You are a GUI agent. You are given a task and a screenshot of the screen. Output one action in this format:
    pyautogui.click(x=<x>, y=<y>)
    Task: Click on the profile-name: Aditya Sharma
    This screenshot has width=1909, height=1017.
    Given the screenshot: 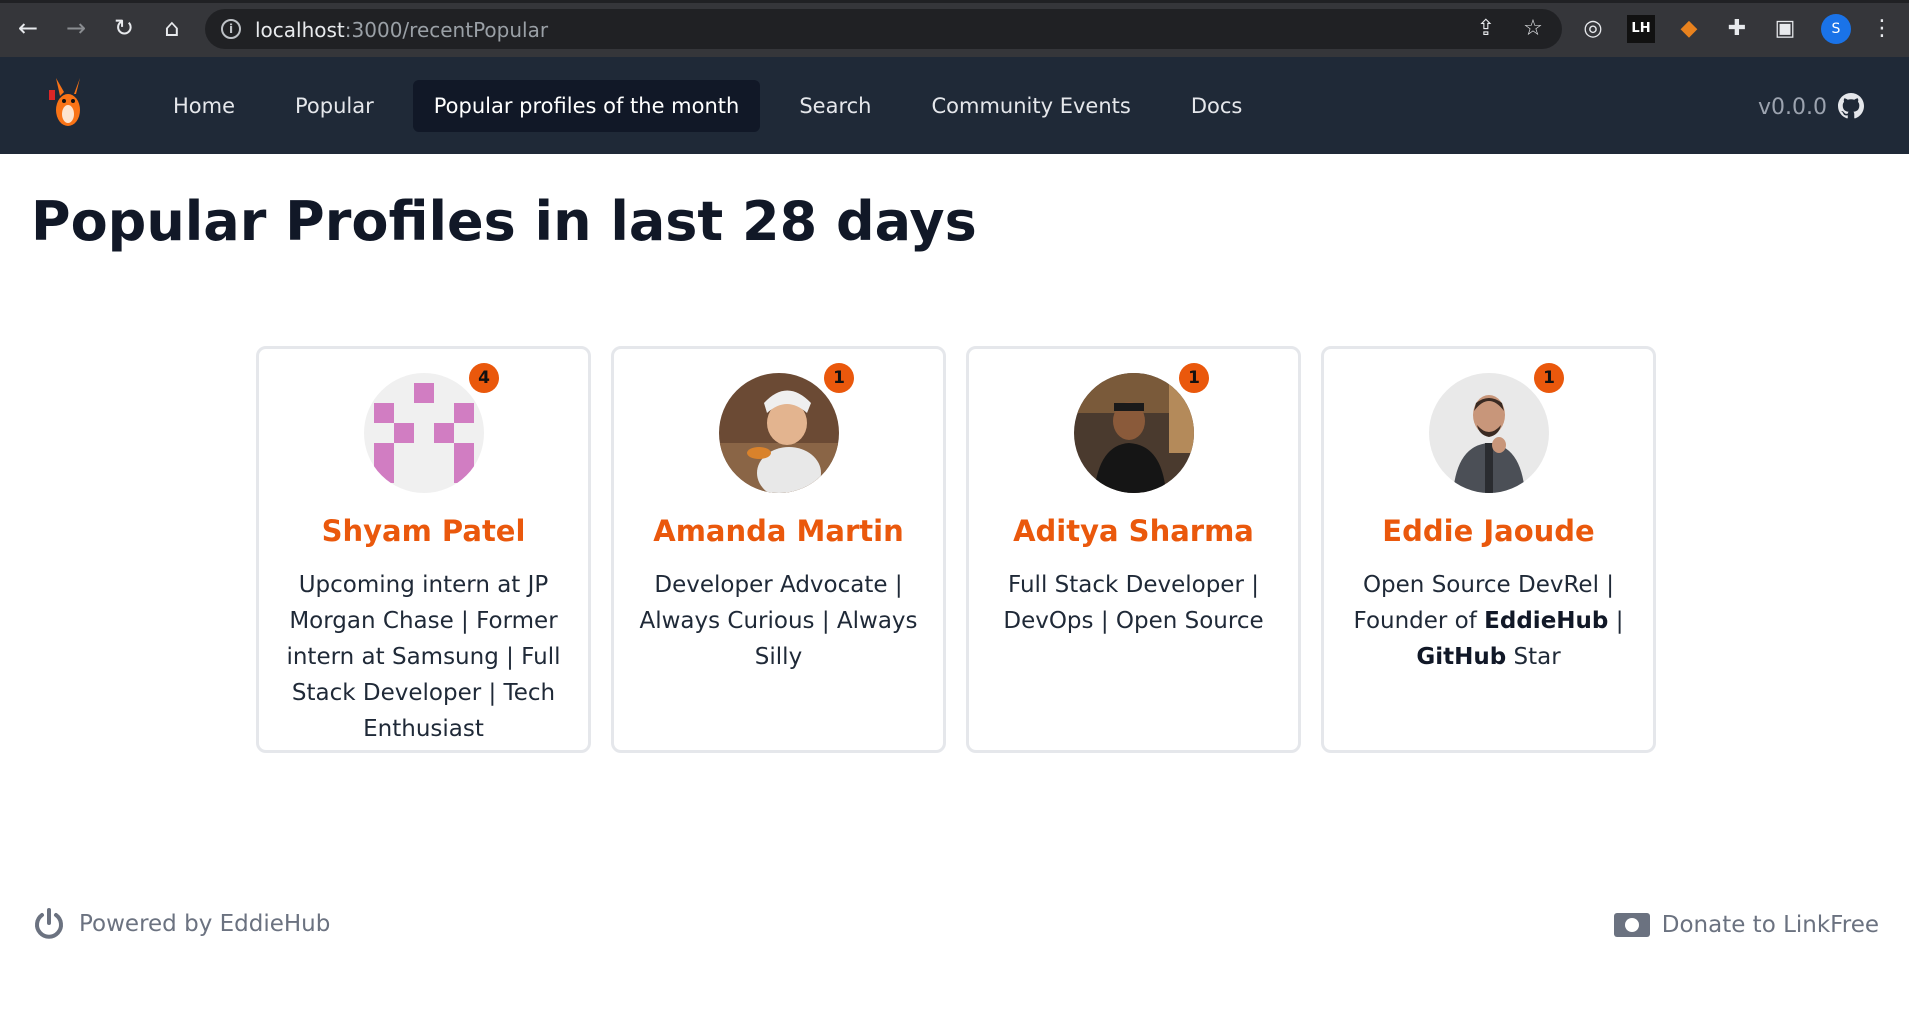 What is the action you would take?
    pyautogui.click(x=1133, y=531)
    